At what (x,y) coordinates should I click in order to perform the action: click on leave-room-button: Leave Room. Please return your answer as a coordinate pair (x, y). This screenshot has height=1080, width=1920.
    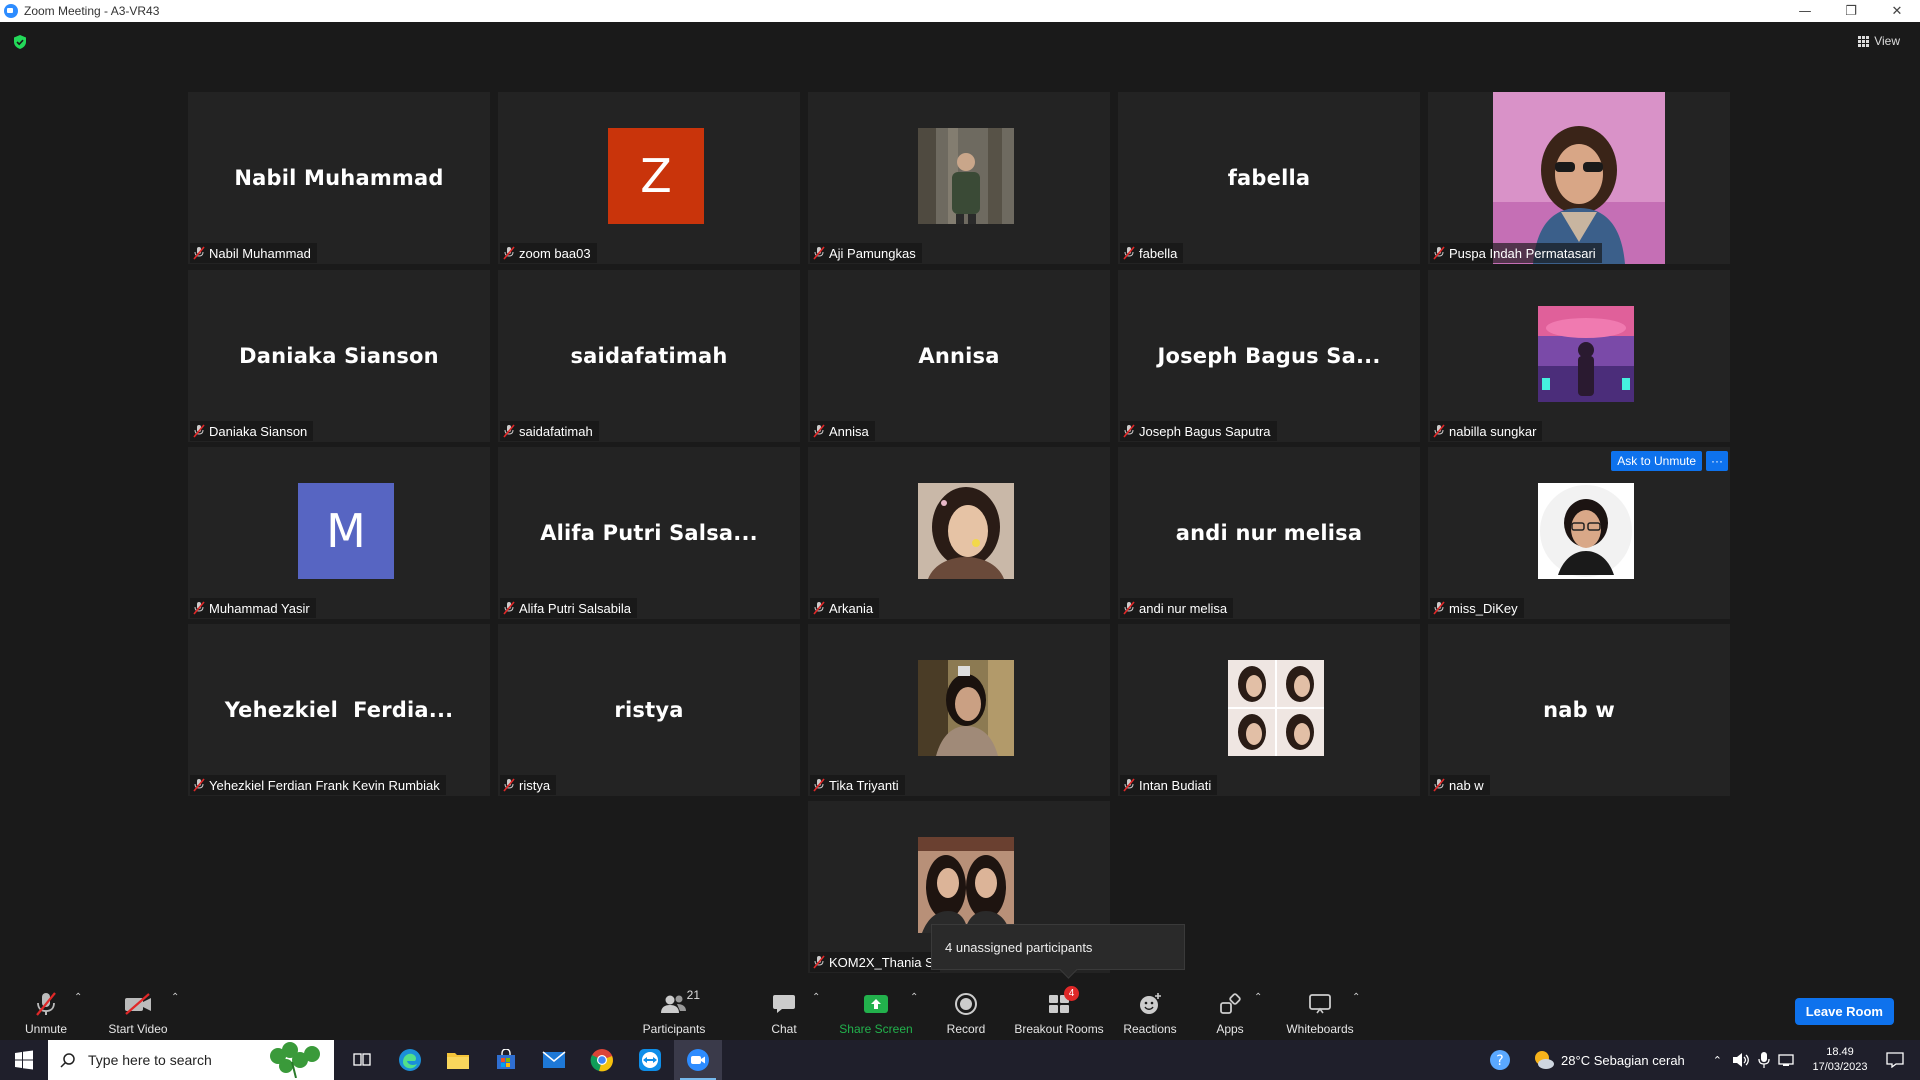
    Looking at the image, I should click on (1844, 1011).